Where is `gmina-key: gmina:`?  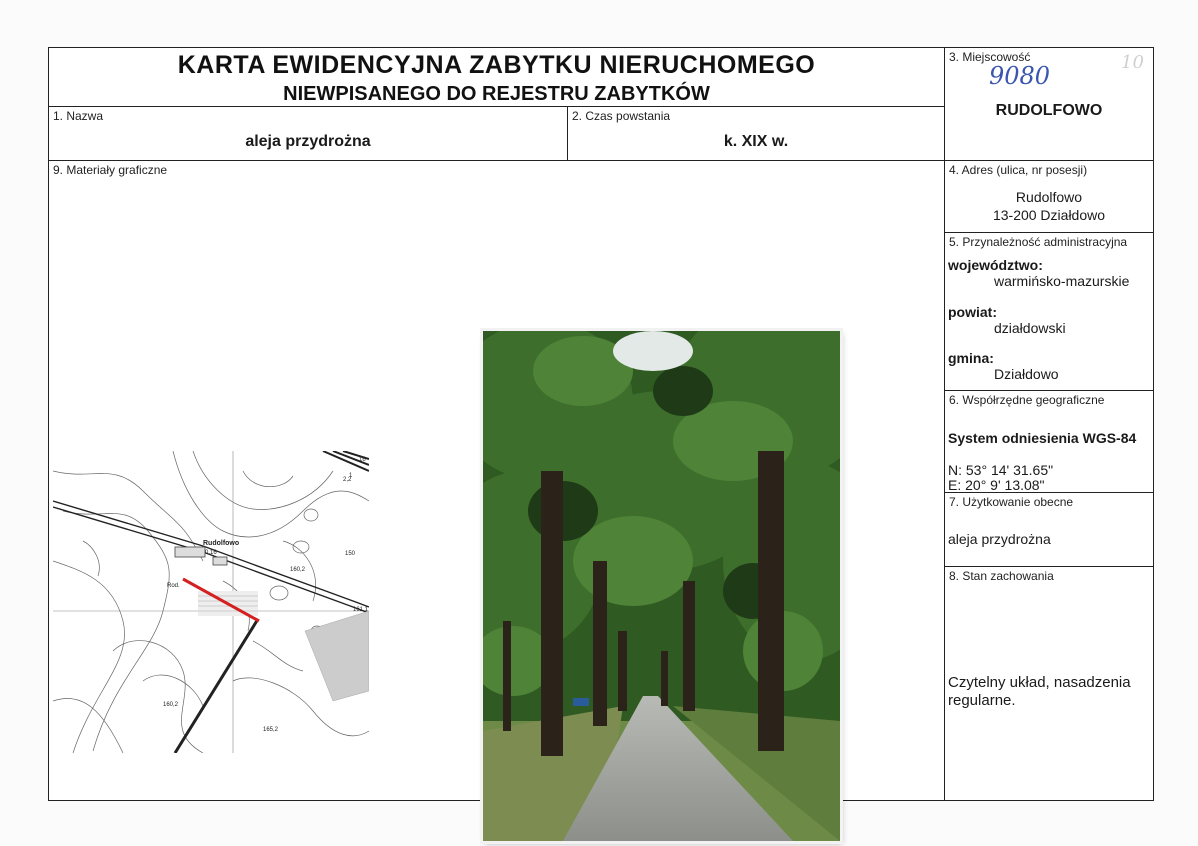
gmina-key: gmina: is located at coordinates (971, 358).